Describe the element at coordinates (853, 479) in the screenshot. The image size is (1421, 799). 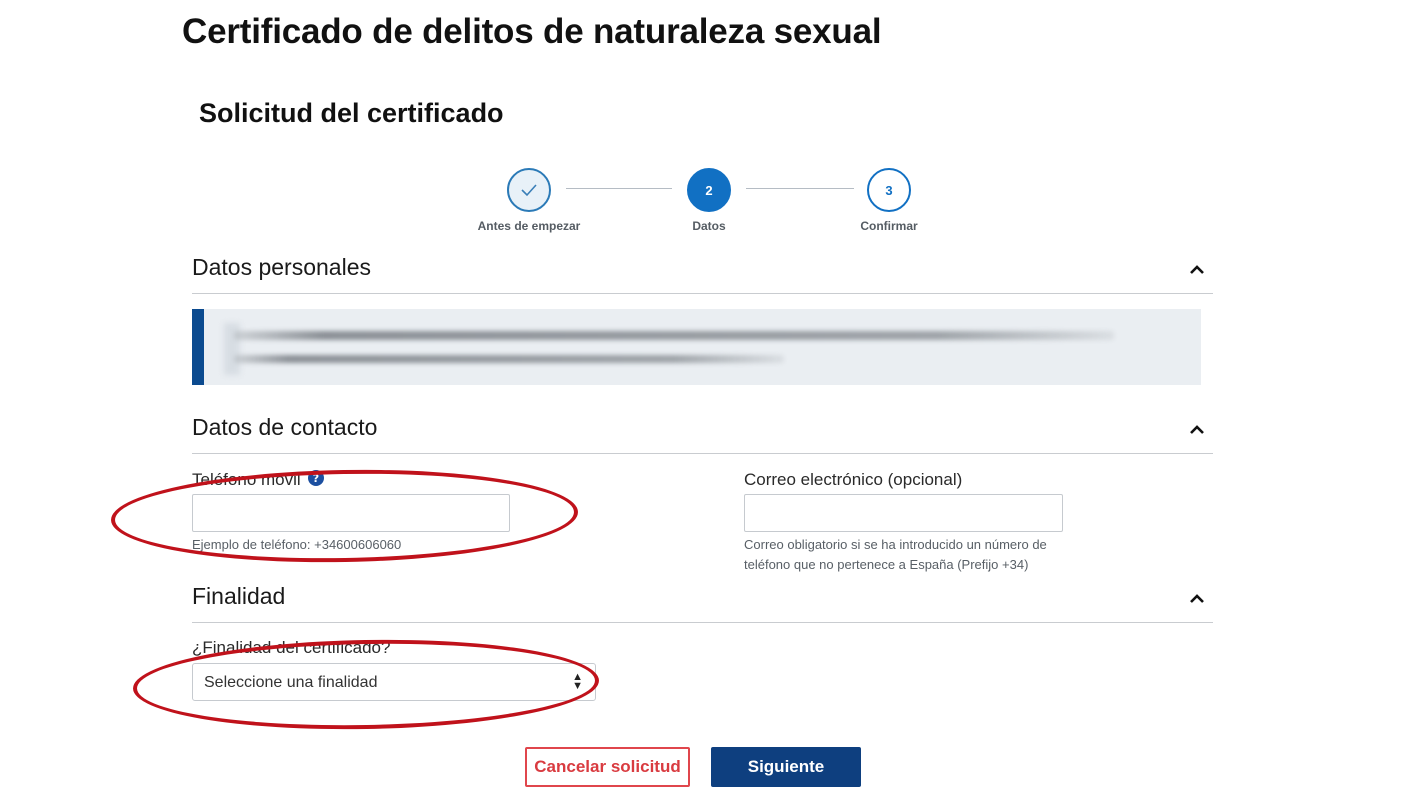
I see `email-label: Correo electrónico (opcional)` at that location.